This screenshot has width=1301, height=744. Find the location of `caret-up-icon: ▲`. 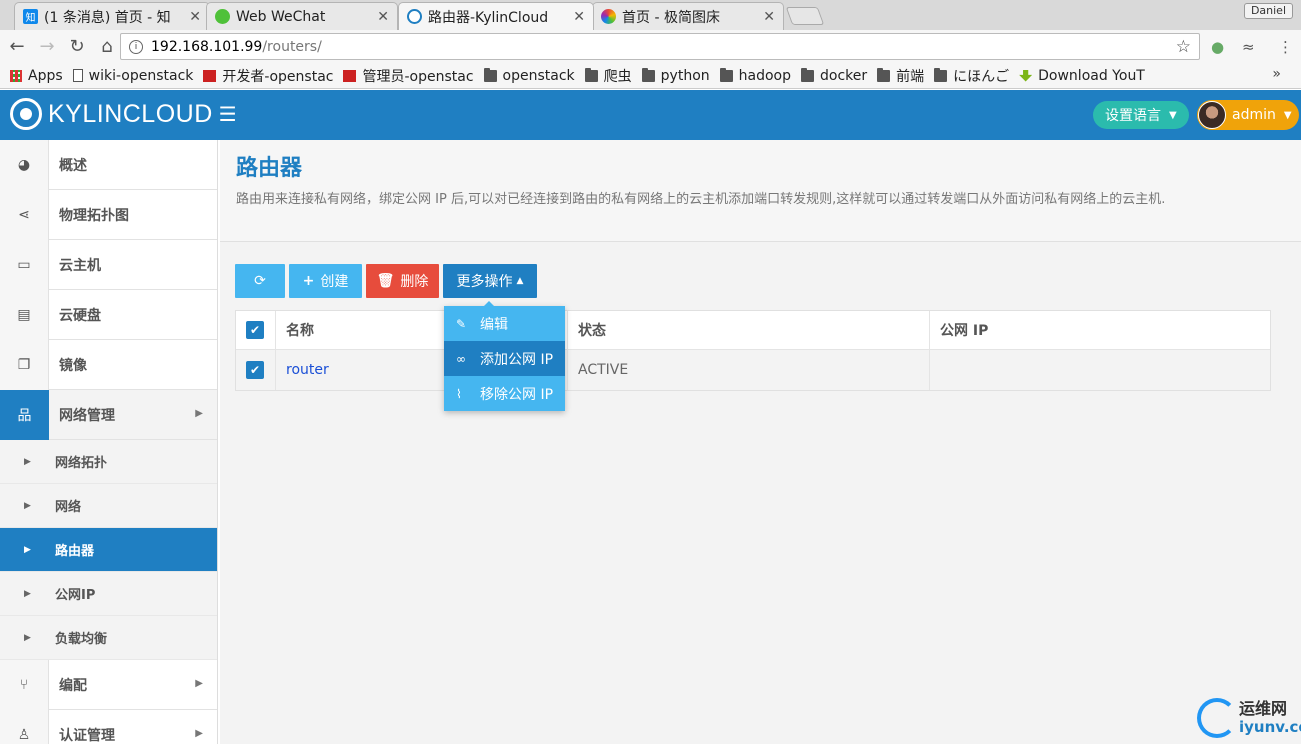

caret-up-icon: ▲ is located at coordinates (520, 281).